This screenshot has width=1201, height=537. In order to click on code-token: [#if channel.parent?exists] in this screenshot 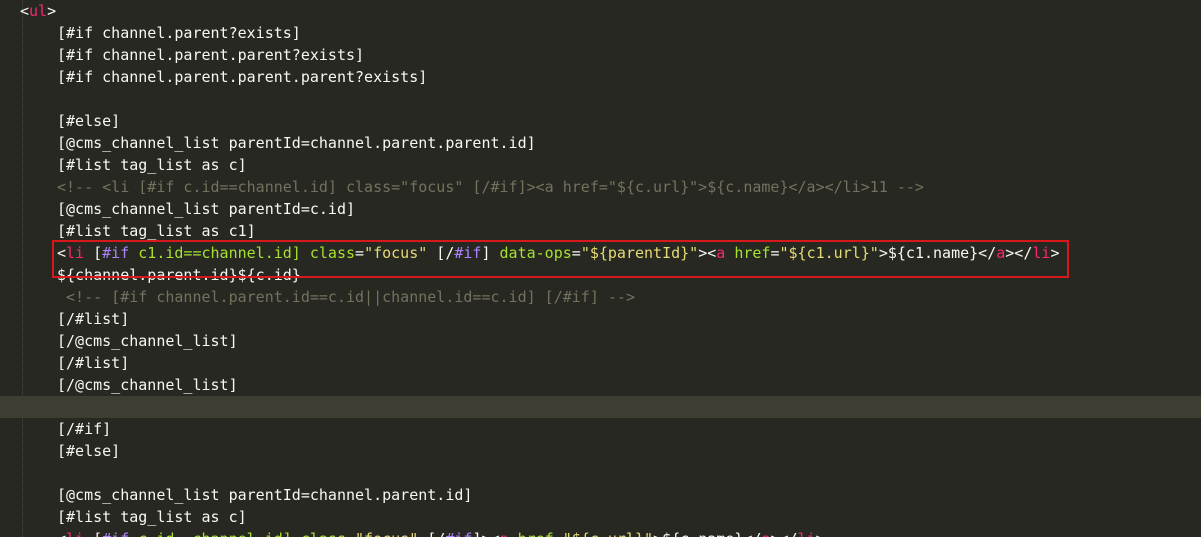, I will do `click(179, 33)`.